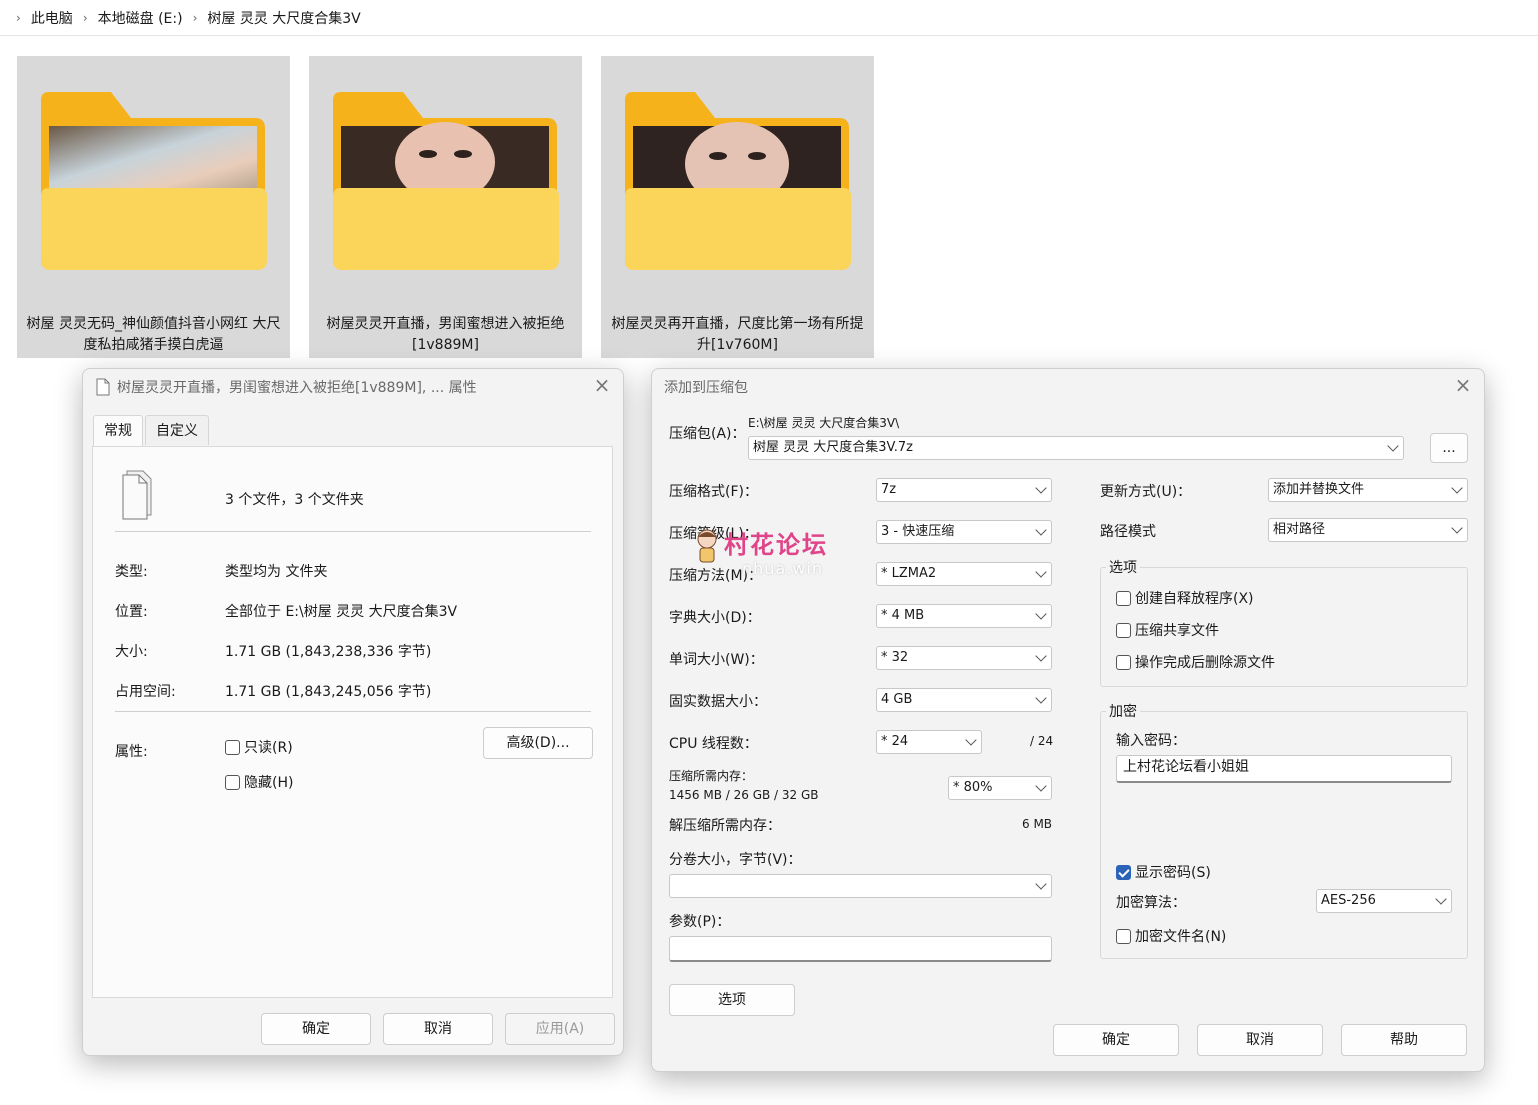 This screenshot has width=1538, height=1105. What do you see at coordinates (560, 1029) in the screenshot?
I see `apply-button: 应用(A)` at bounding box center [560, 1029].